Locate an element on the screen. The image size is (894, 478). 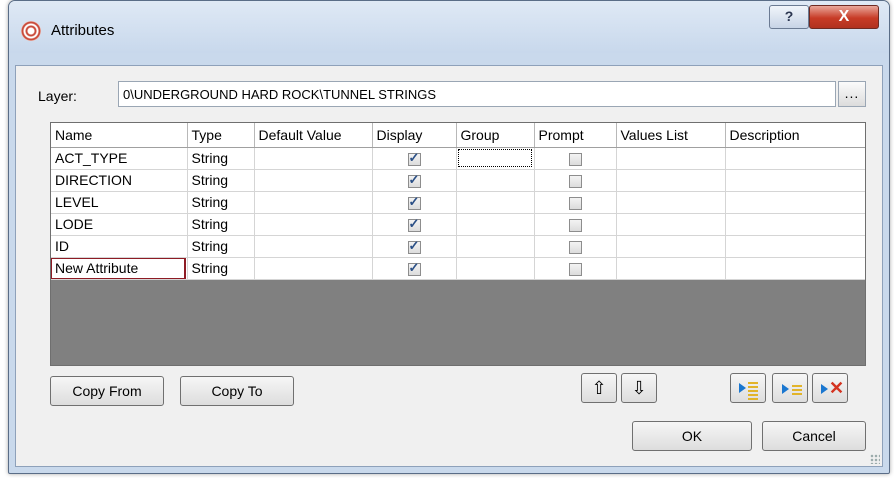
table-row: DIRECTION String is located at coordinates (458, 180).